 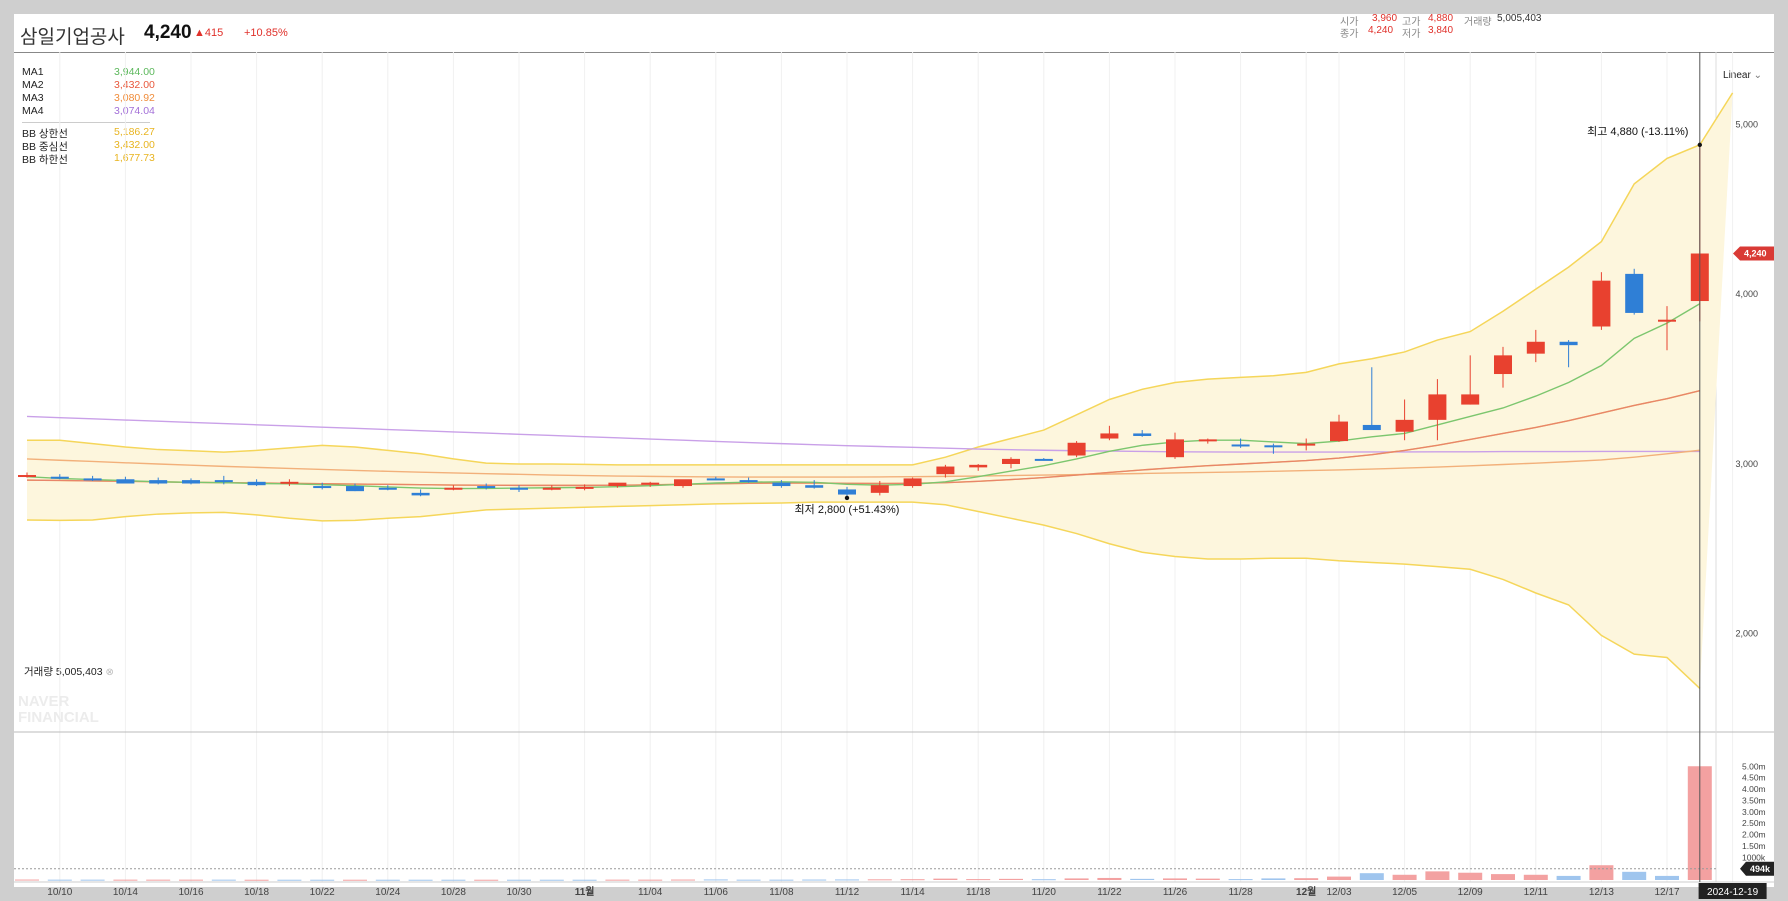 What do you see at coordinates (865, 823) in the screenshot?
I see `volume-bars` at bounding box center [865, 823].